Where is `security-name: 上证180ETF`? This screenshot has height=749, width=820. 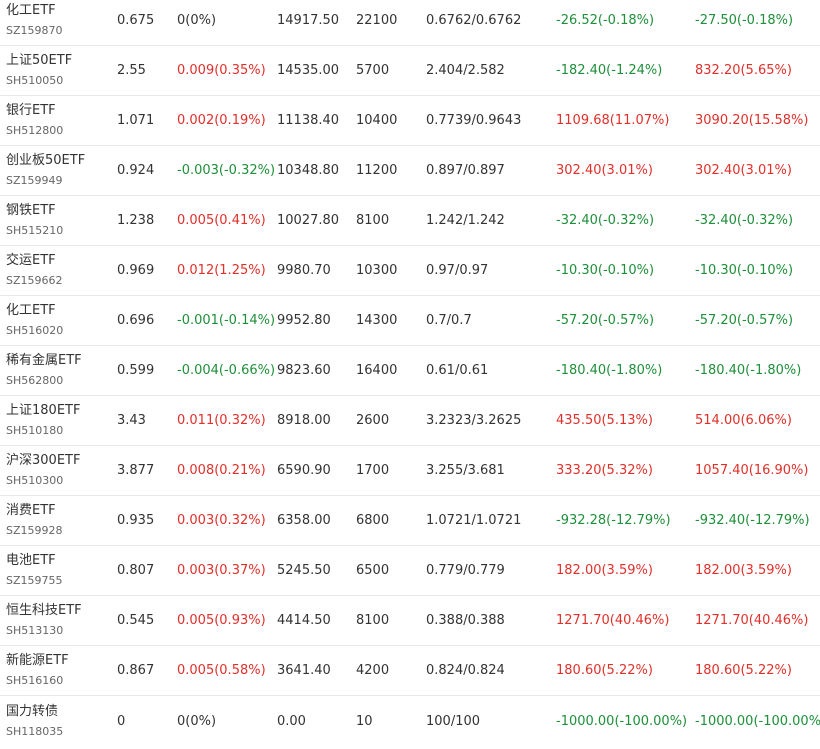 security-name: 上证180ETF is located at coordinates (43, 411).